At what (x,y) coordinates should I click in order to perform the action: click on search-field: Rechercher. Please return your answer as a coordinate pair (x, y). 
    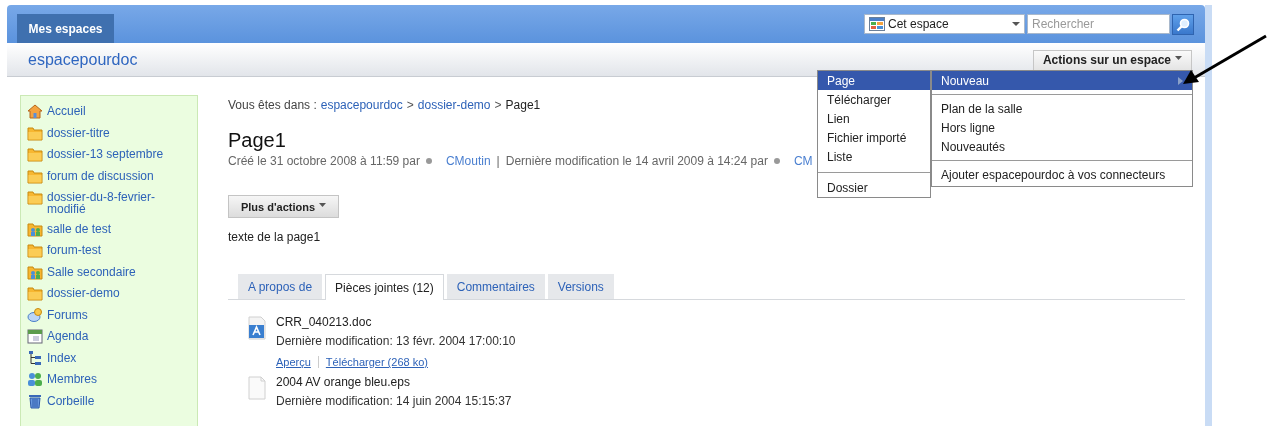
    Looking at the image, I should click on (1098, 24).